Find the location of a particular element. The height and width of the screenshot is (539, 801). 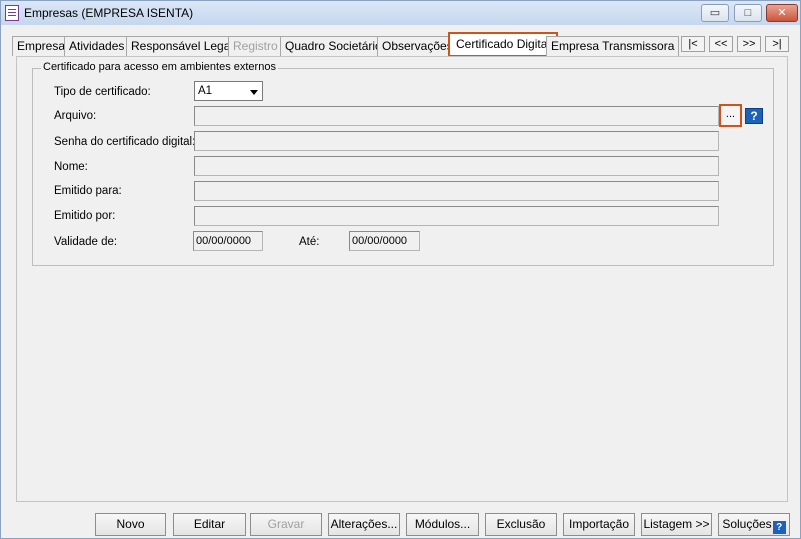

tipo-certificado-label: Tipo de certificado: is located at coordinates (102, 92).